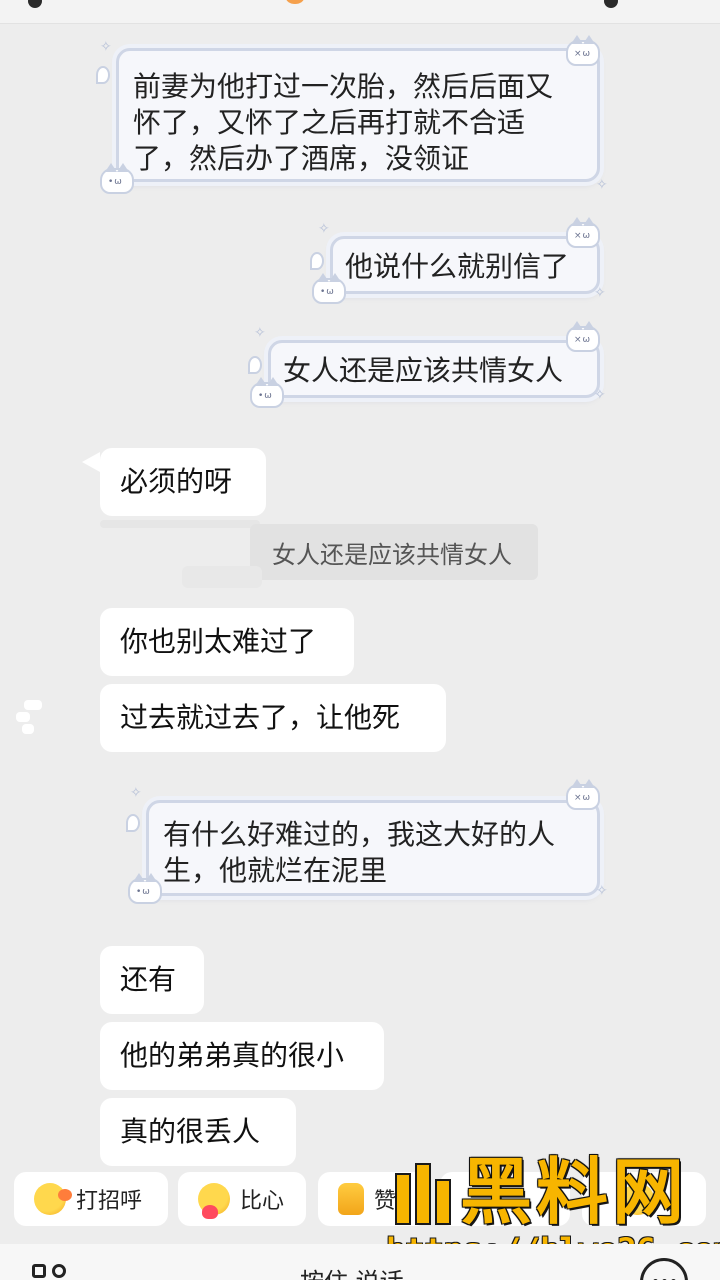 This screenshot has height=1280, width=720. I want to click on quick-heart-button: 比心, so click(242, 1199).